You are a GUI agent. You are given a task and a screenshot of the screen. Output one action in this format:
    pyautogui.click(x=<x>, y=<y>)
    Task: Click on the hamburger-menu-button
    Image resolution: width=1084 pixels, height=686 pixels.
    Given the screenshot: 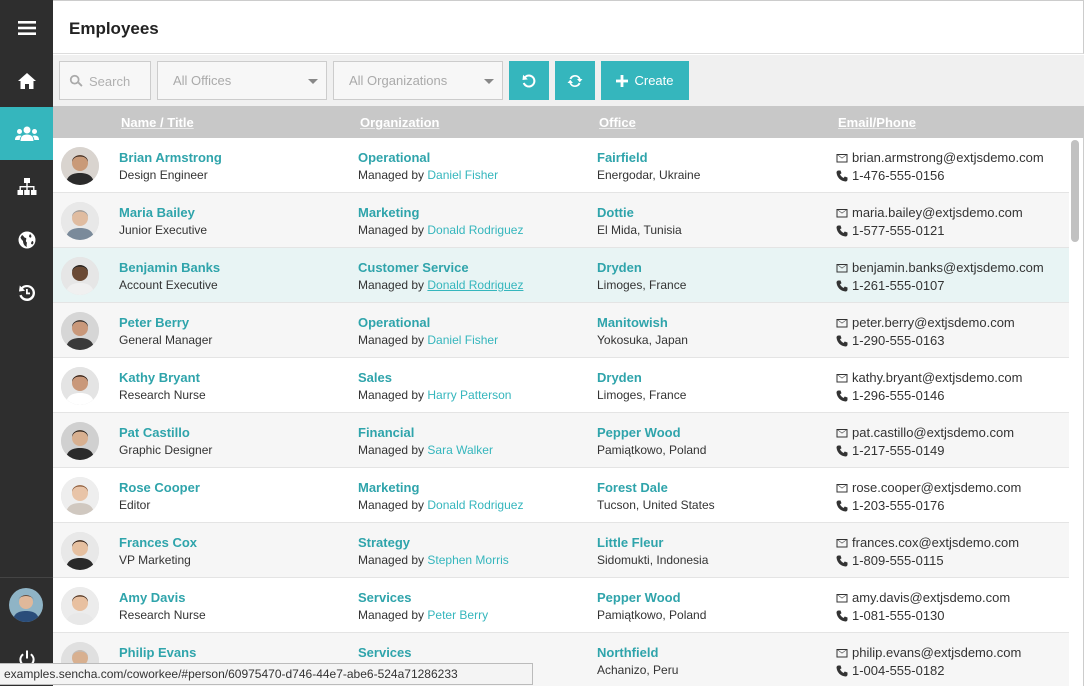 What is the action you would take?
    pyautogui.click(x=26, y=27)
    